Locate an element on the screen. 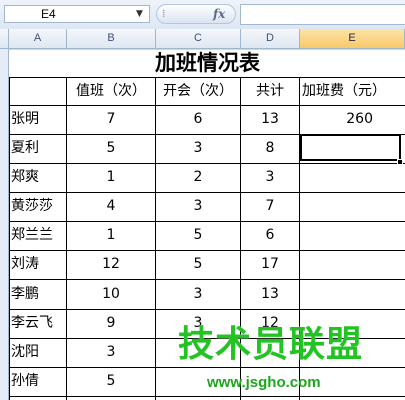  cell-total: 8 is located at coordinates (270, 148).